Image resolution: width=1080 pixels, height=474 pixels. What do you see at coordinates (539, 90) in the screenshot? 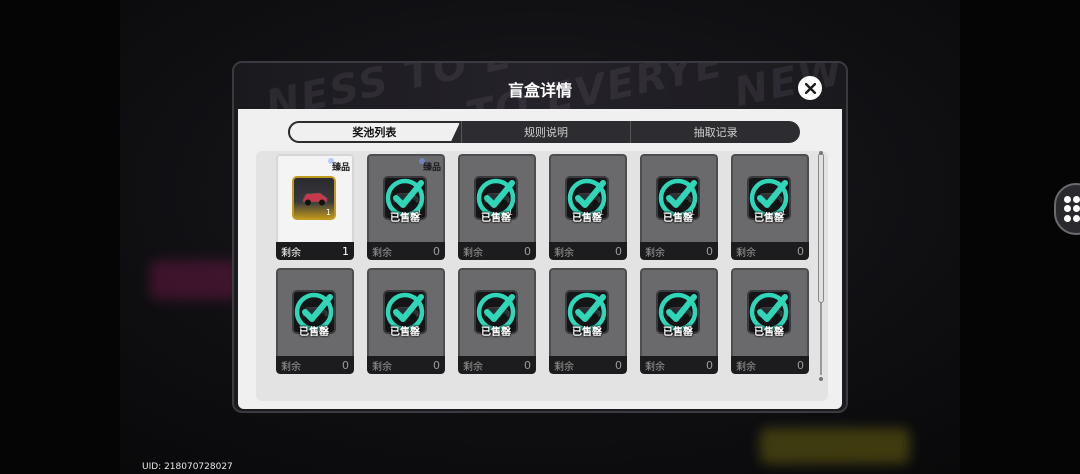
I see `dialog-title: 盲盒详情` at bounding box center [539, 90].